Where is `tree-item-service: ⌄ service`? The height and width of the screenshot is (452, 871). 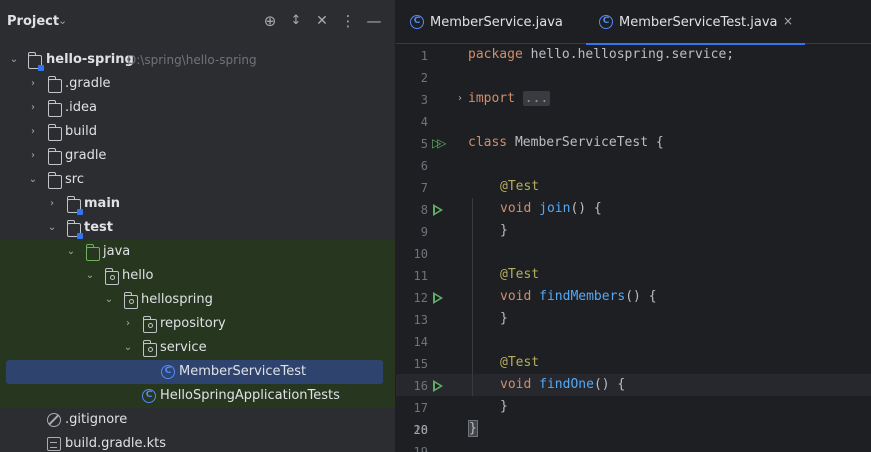 tree-item-service: ⌄ service is located at coordinates (197, 348).